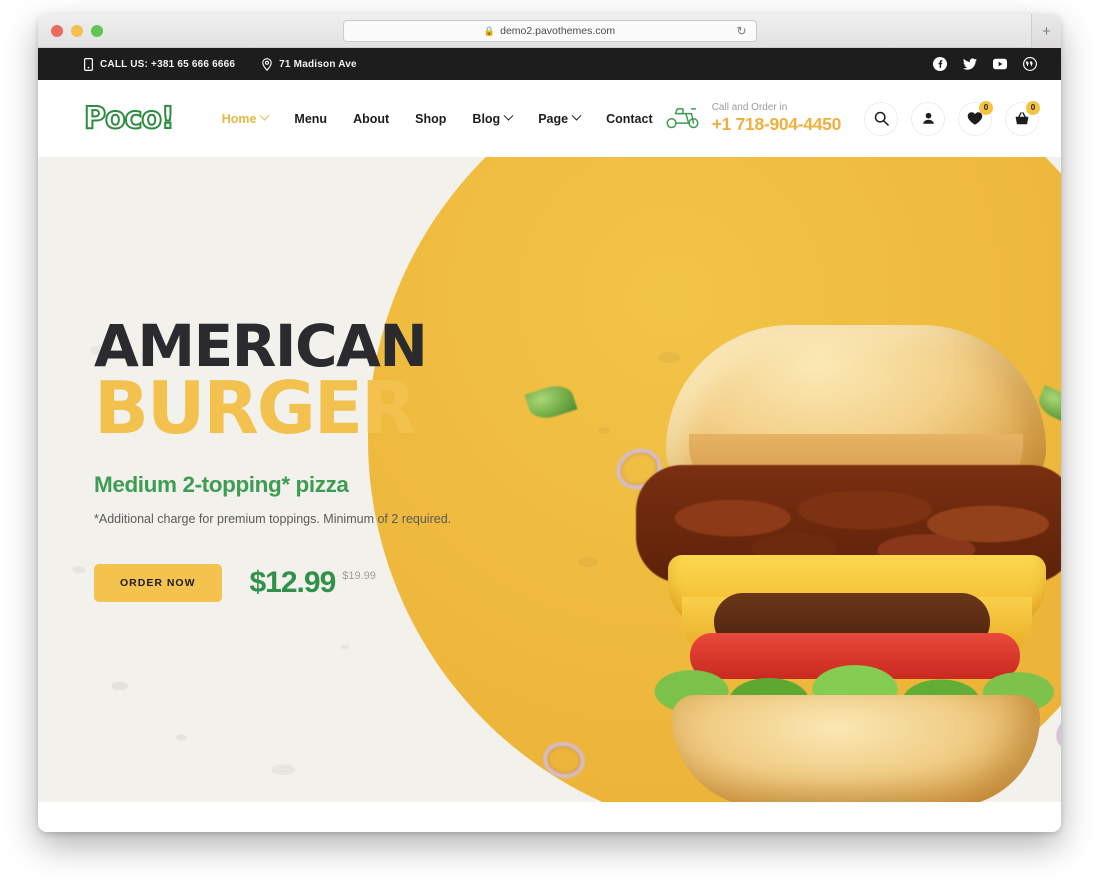 The image size is (1100, 891). I want to click on topbar-social-links, so click(985, 64).